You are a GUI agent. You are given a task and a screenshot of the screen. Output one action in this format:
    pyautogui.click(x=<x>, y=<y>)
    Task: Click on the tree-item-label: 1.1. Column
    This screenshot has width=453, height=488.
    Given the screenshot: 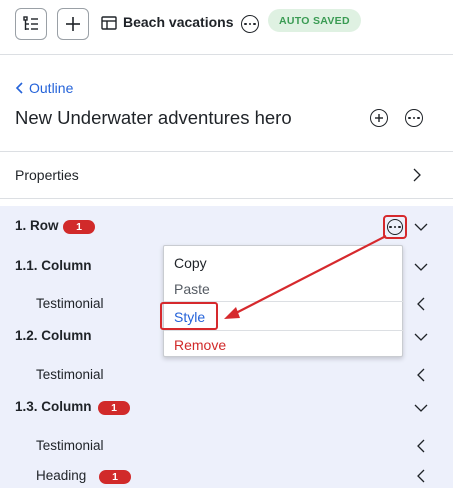 What is the action you would take?
    pyautogui.click(x=53, y=265)
    